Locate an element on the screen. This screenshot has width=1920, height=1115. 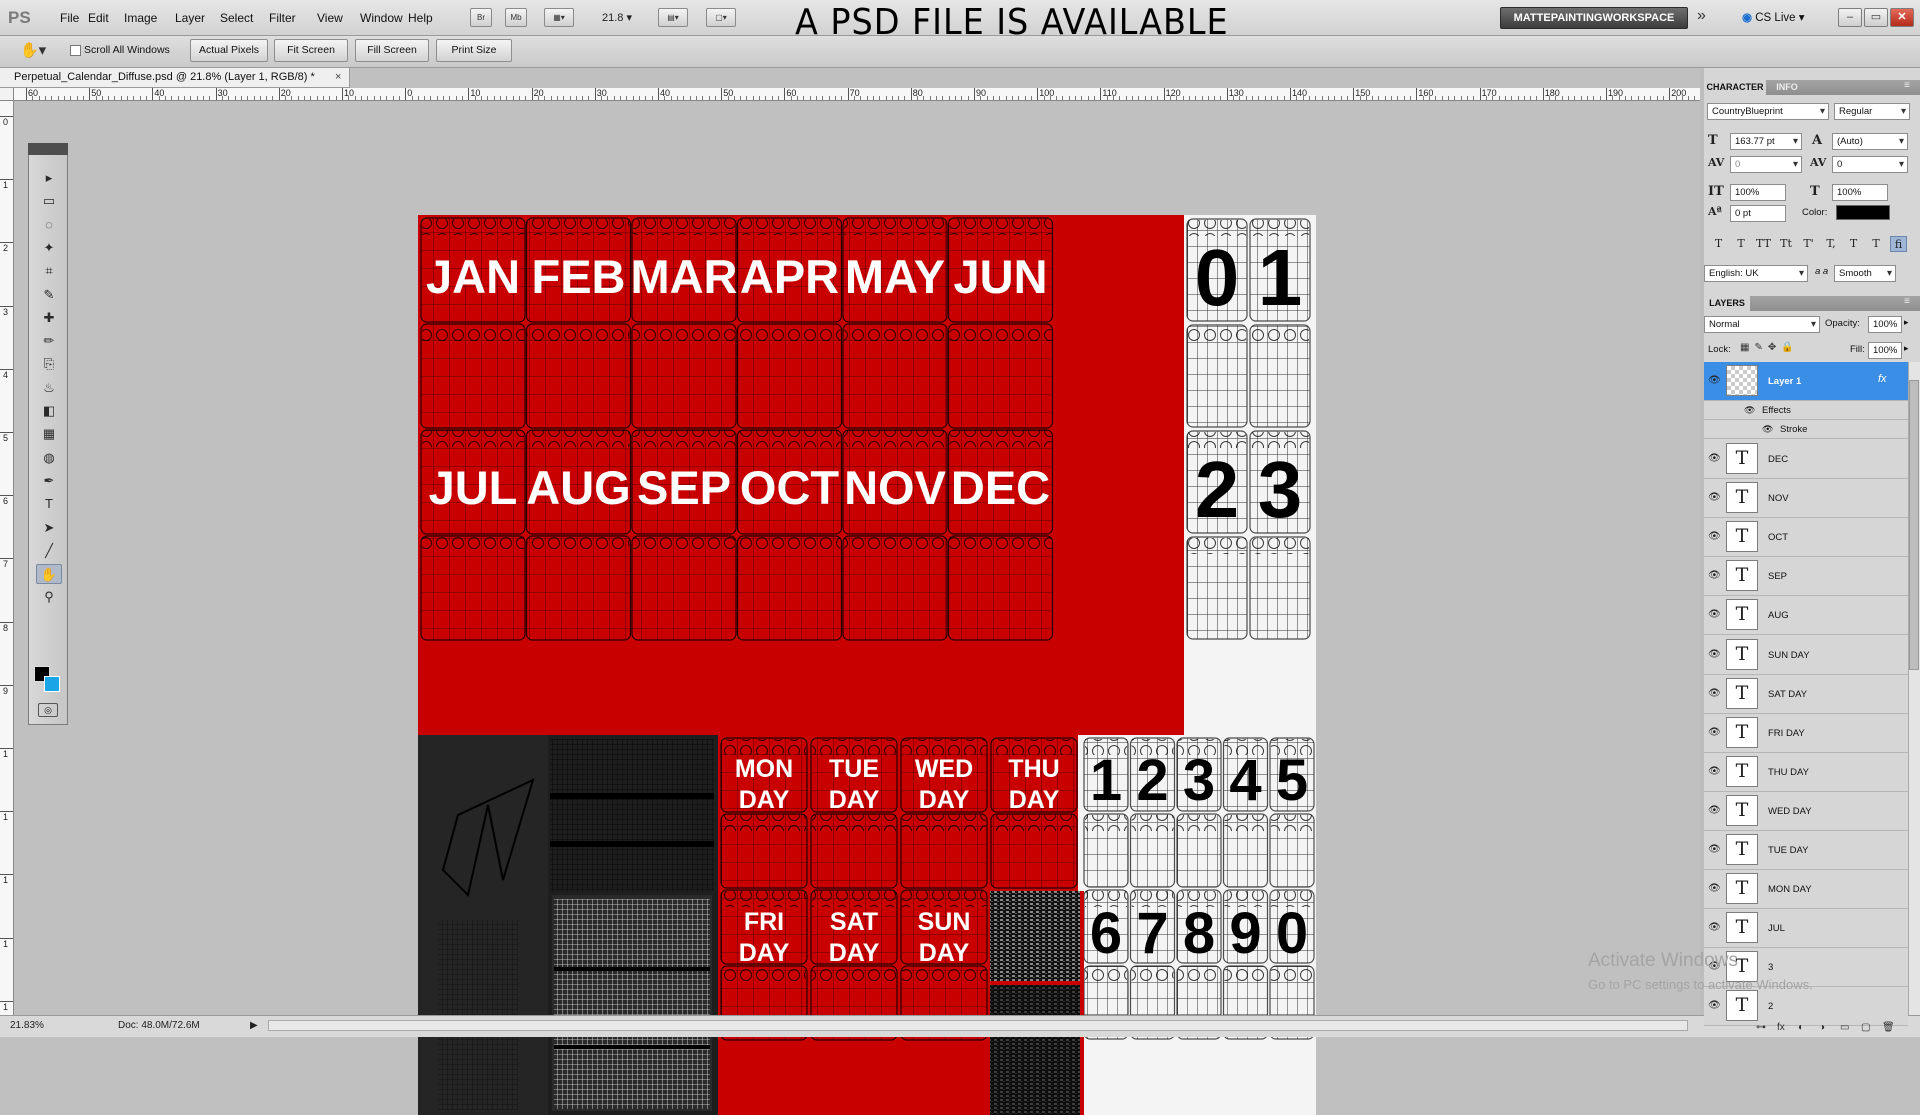
close-button: ✕ is located at coordinates (1902, 17).